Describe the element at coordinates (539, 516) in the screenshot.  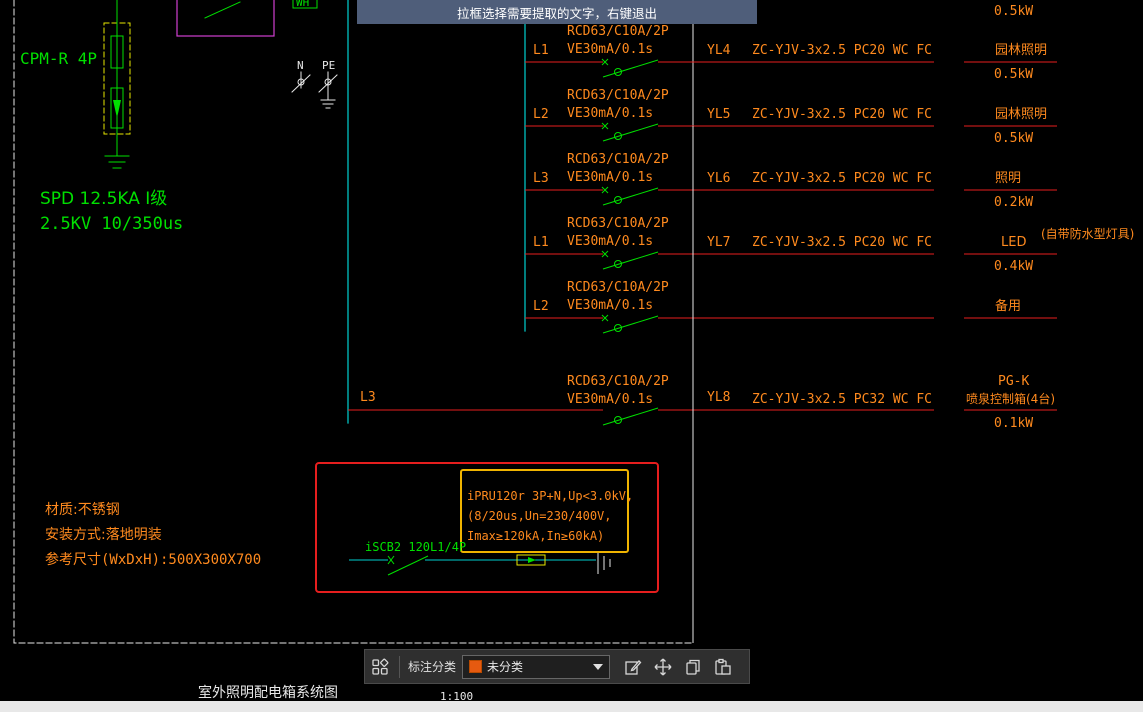
I see `spd-device-line2: (8/20us,Un=230/400V,` at that location.